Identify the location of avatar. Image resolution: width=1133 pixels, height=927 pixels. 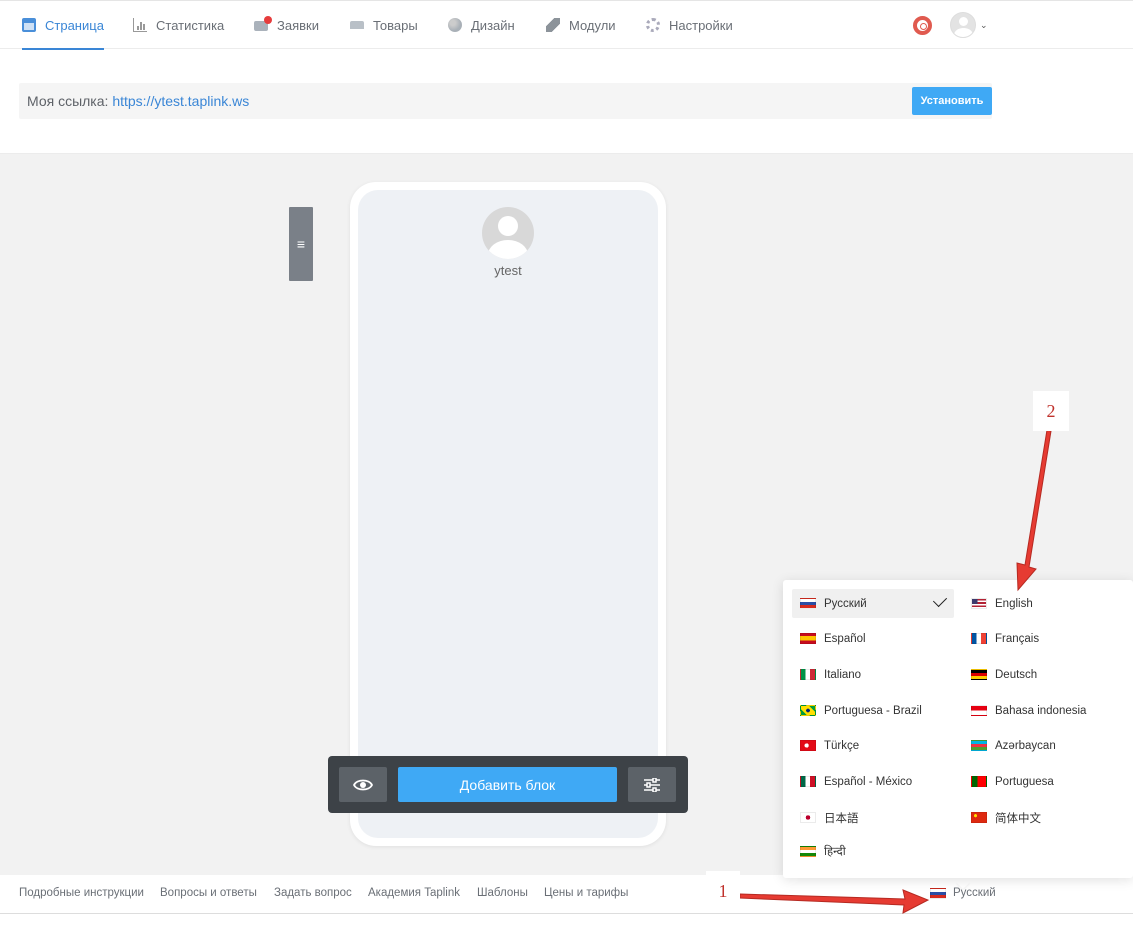
(963, 25).